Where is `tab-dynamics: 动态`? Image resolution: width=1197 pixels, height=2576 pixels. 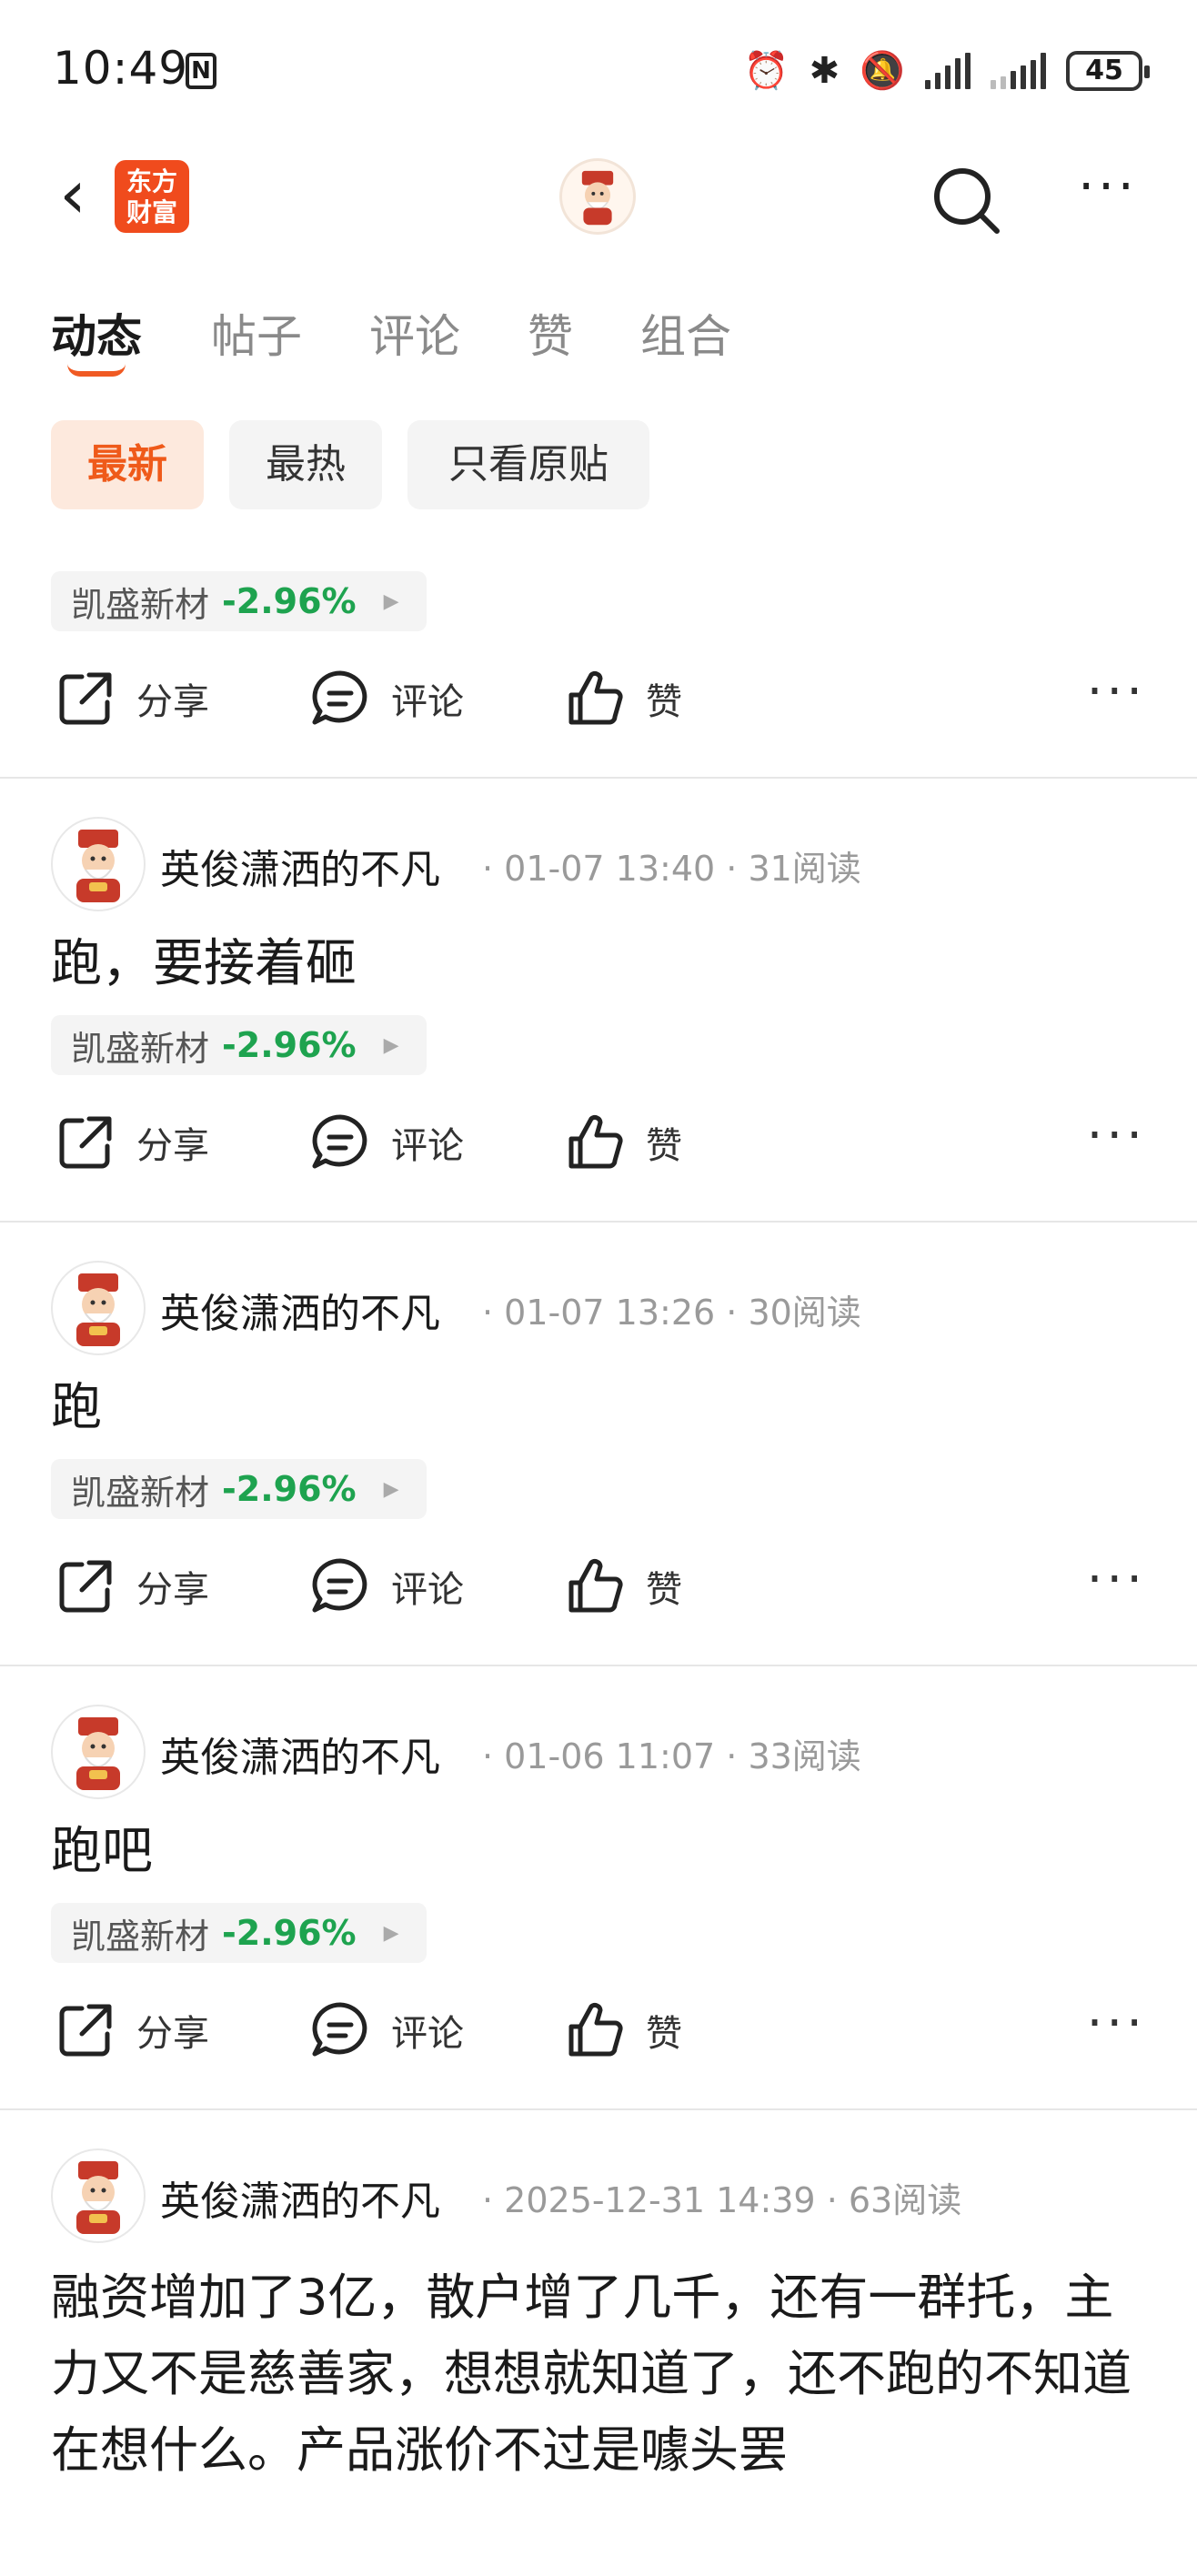
tab-dynamics: 动态 is located at coordinates (96, 333).